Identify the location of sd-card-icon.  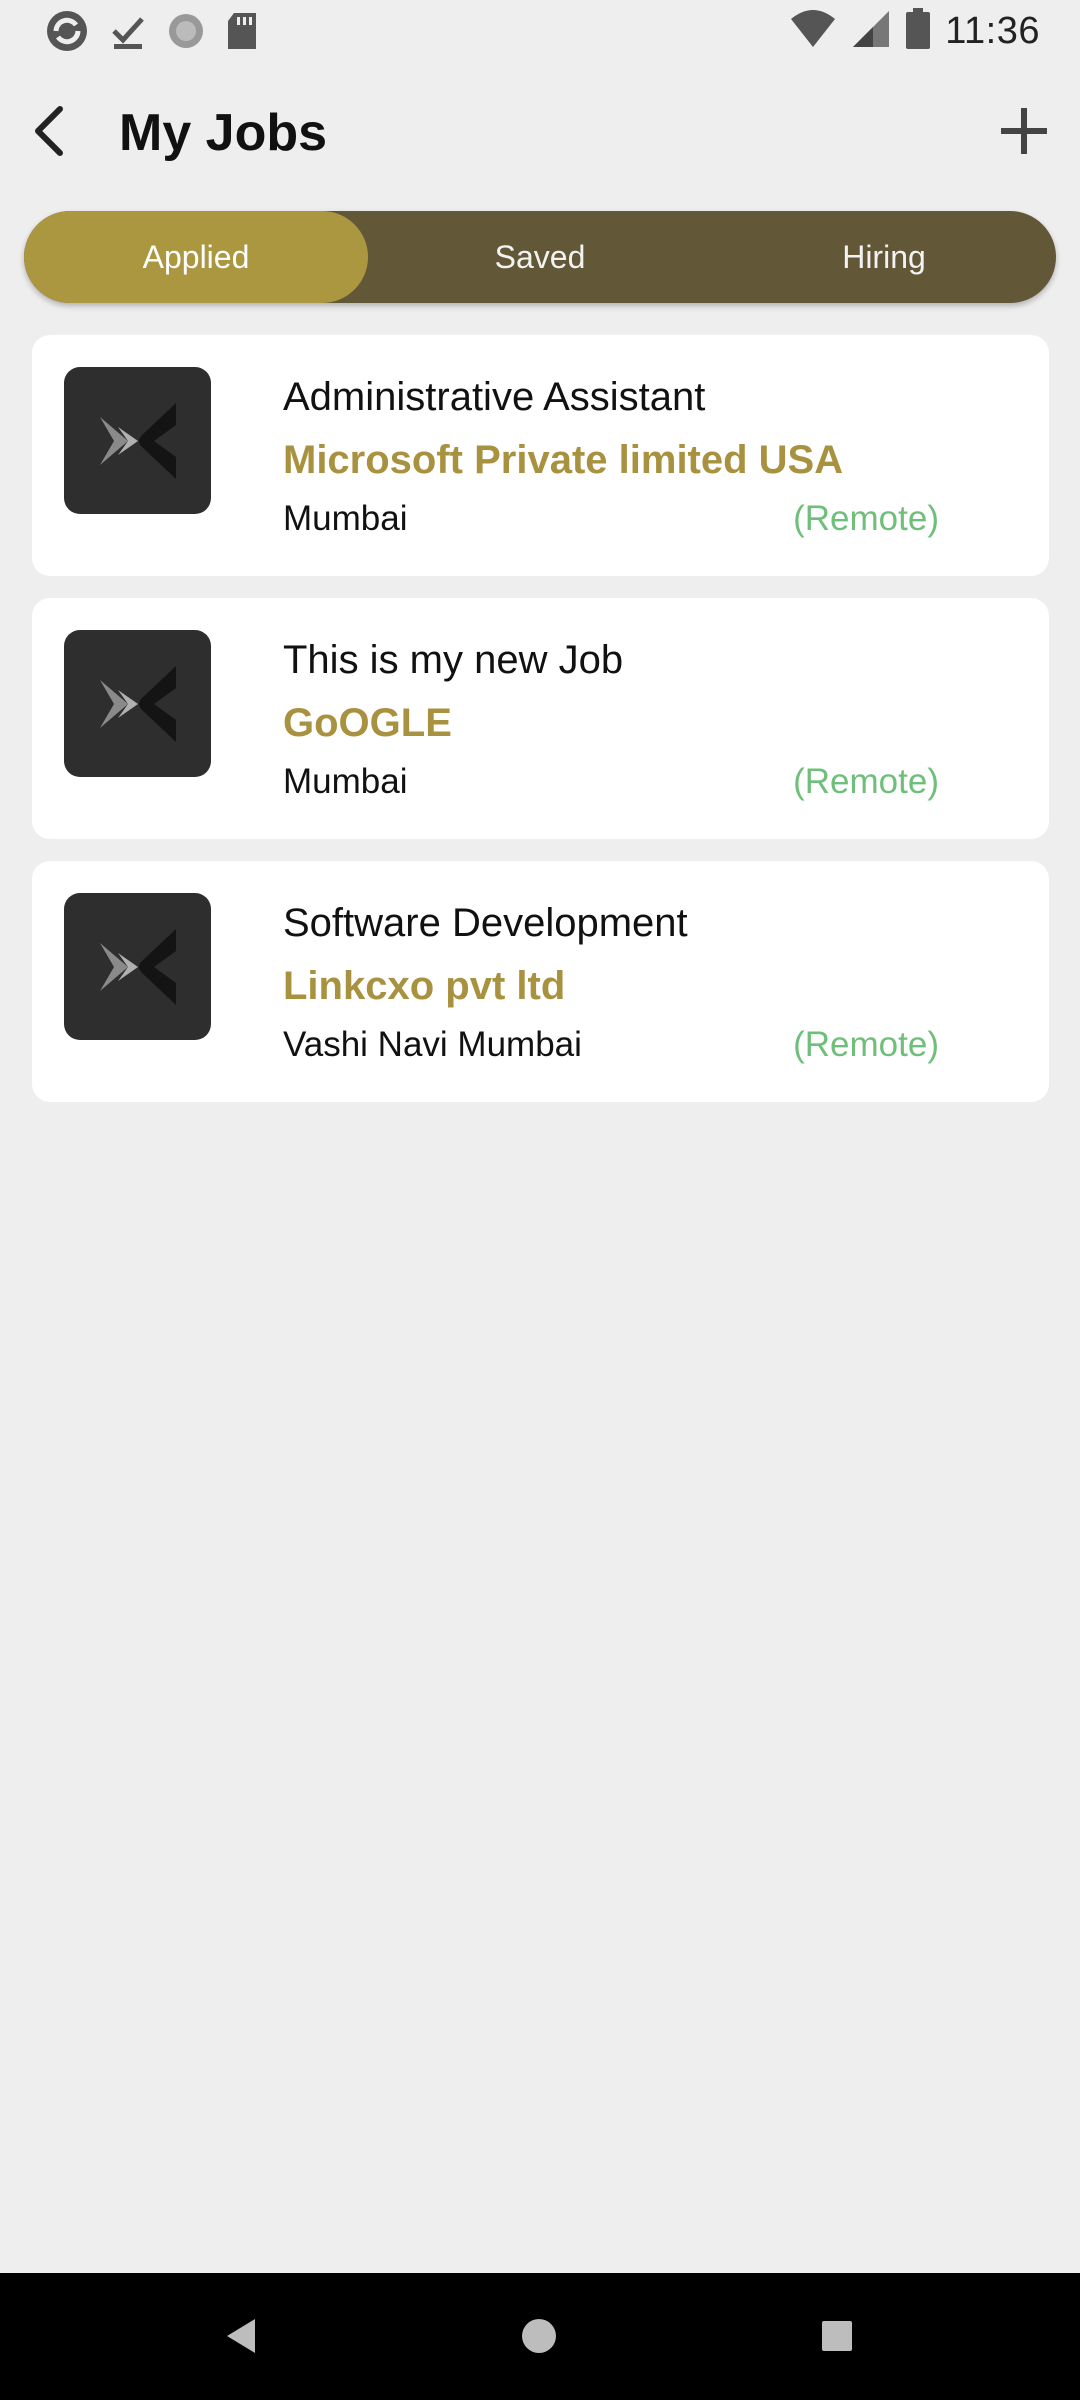
(242, 33).